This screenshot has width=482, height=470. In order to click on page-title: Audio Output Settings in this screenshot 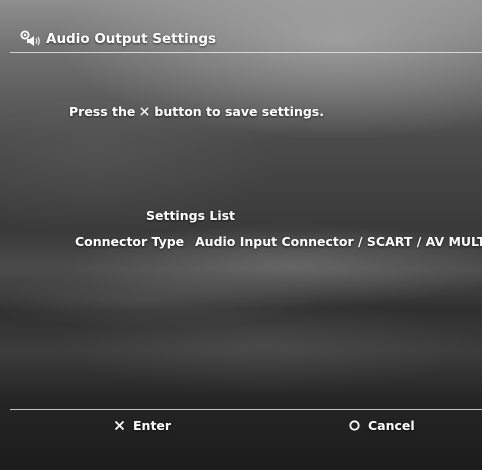, I will do `click(131, 39)`.